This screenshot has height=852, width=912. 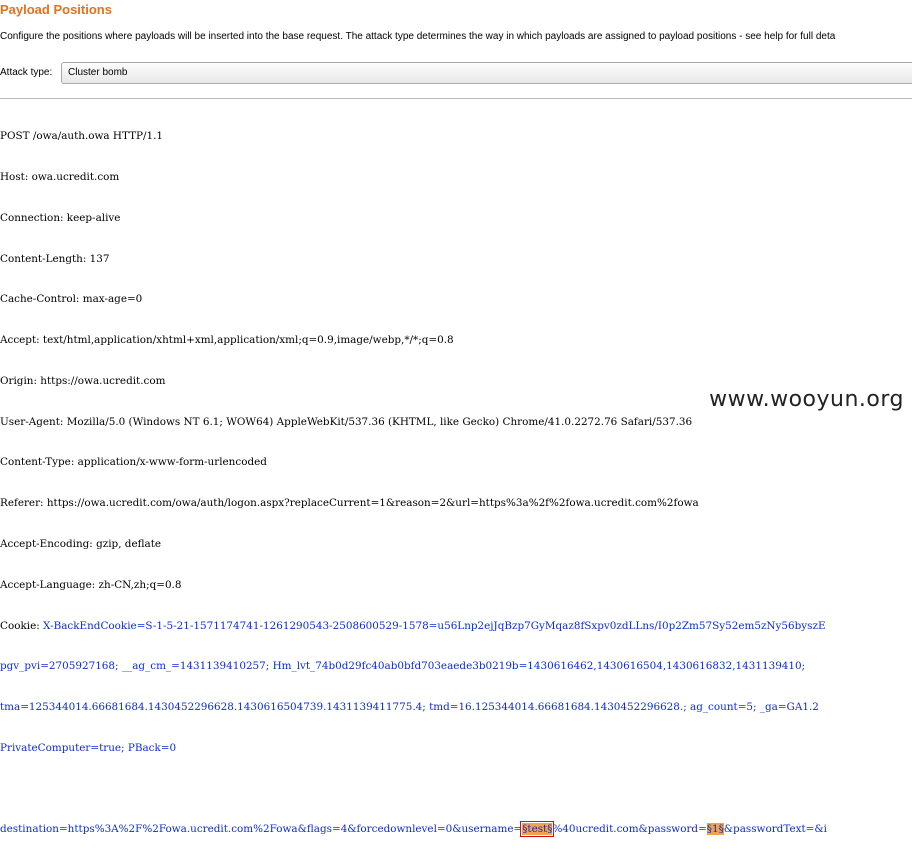 I want to click on panel-title: Payload Positions, so click(x=56, y=9).